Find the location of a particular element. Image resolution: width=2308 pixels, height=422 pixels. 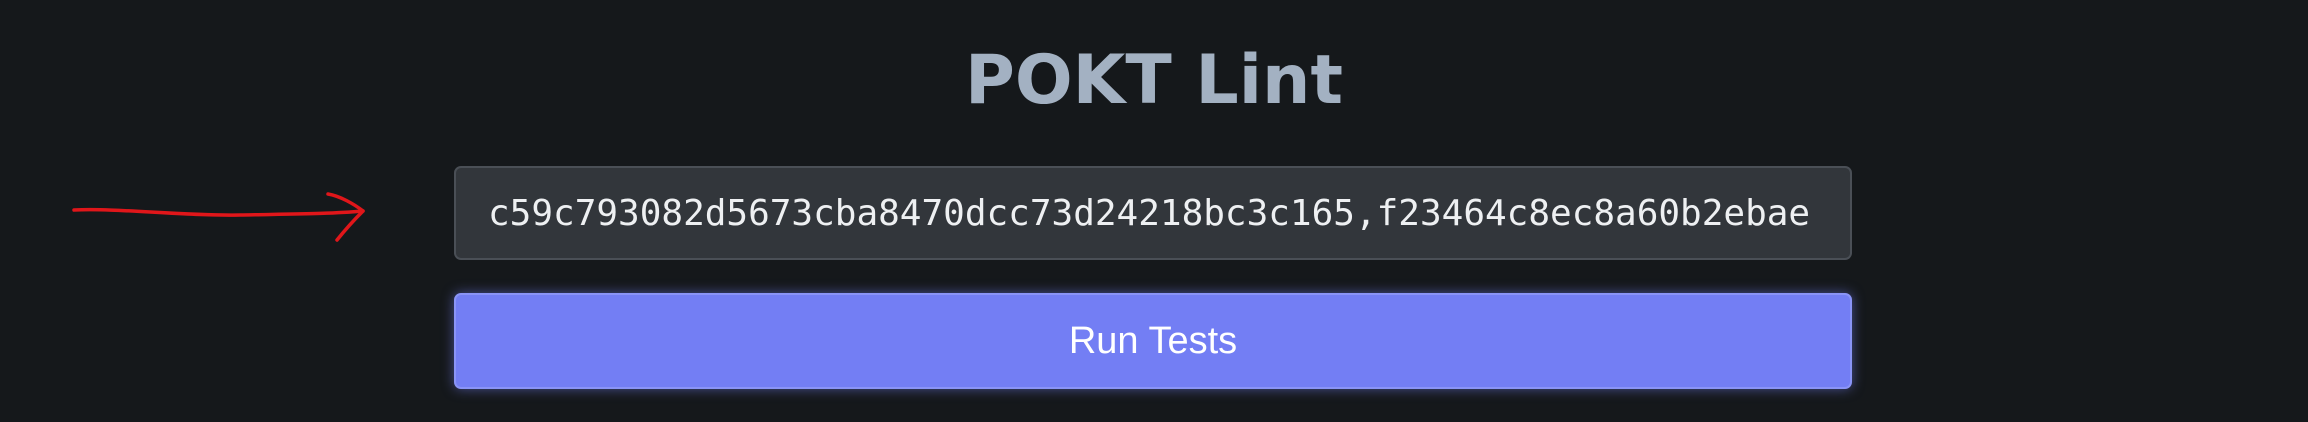

address-input-box is located at coordinates (1153, 213).